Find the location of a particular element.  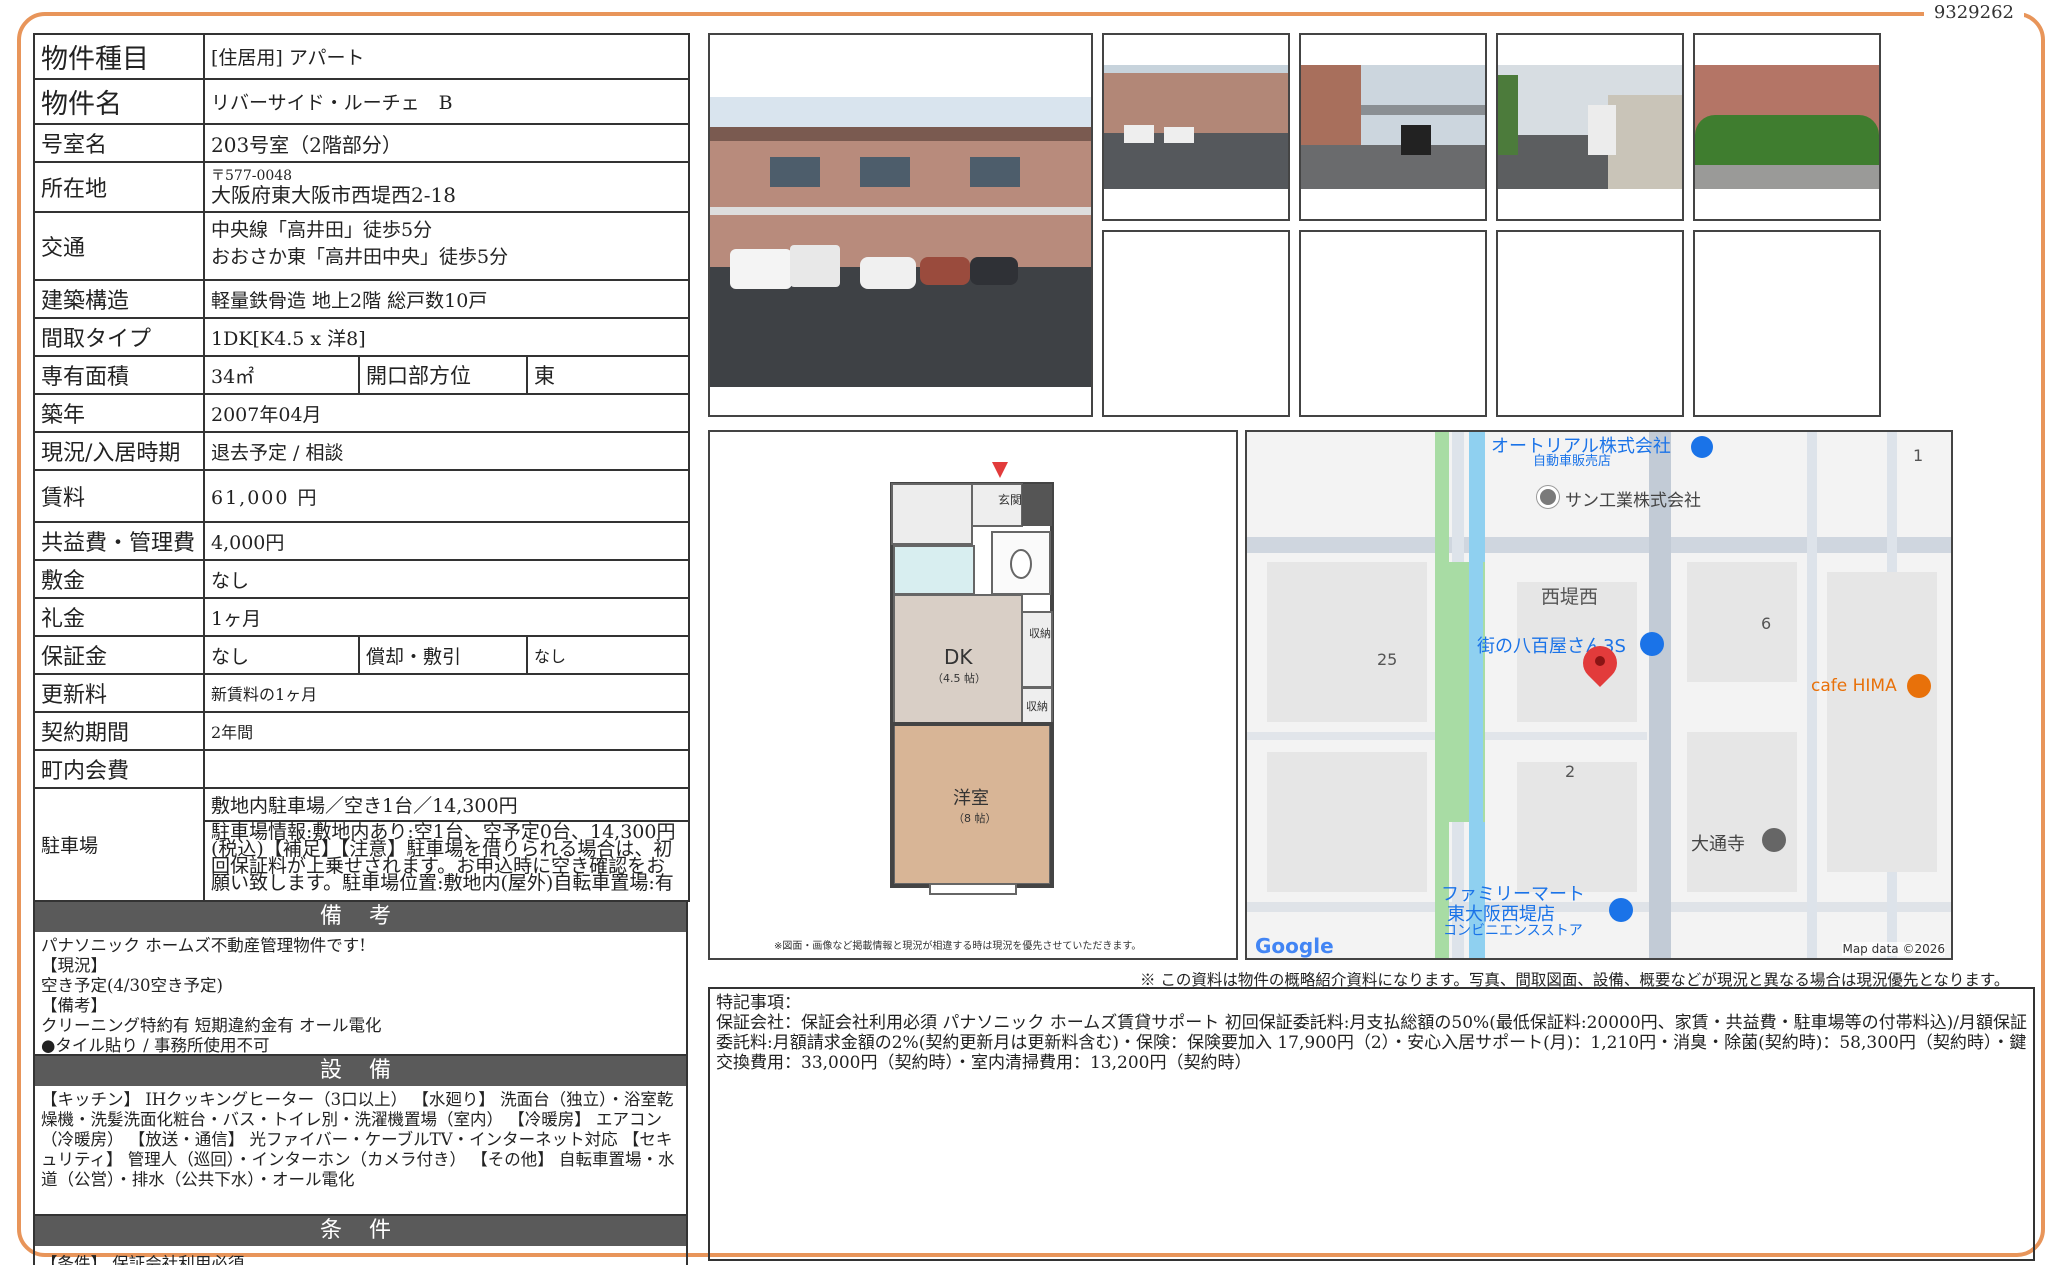

fp-dk: DK is located at coordinates (958, 657).